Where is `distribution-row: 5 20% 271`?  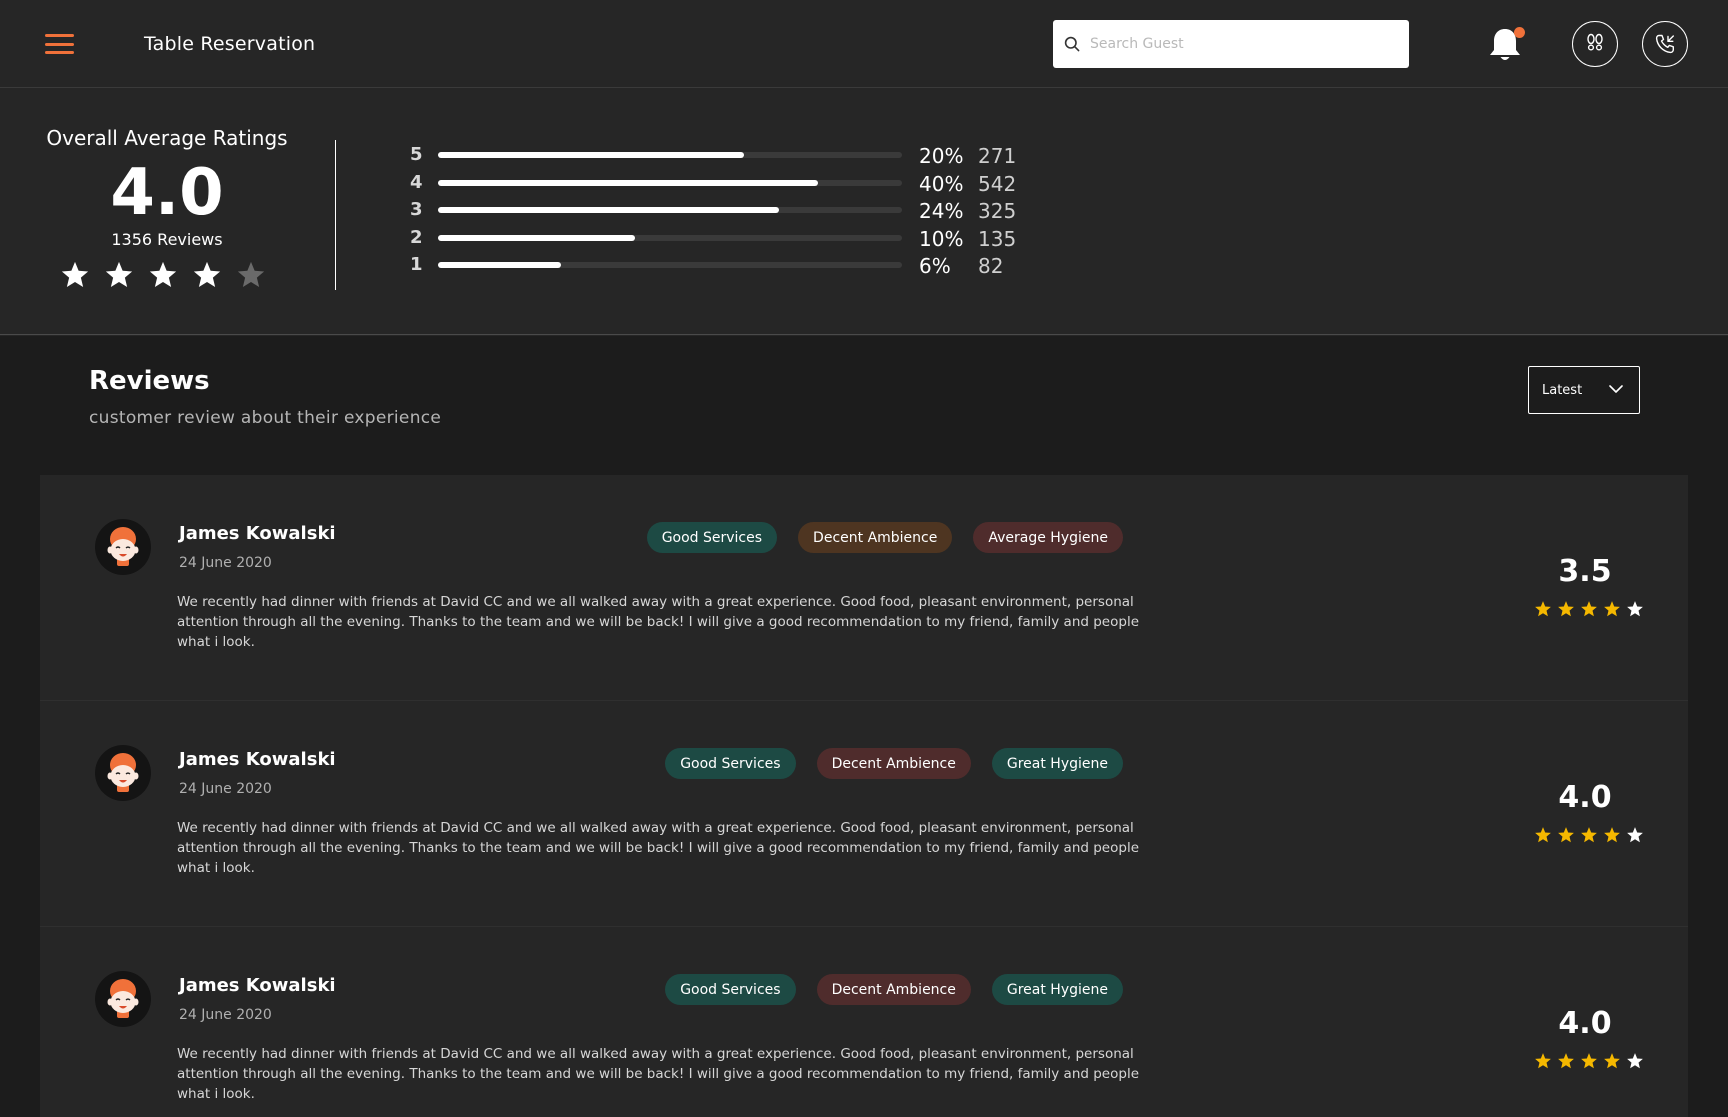
distribution-row: 5 20% 271 is located at coordinates (730, 156).